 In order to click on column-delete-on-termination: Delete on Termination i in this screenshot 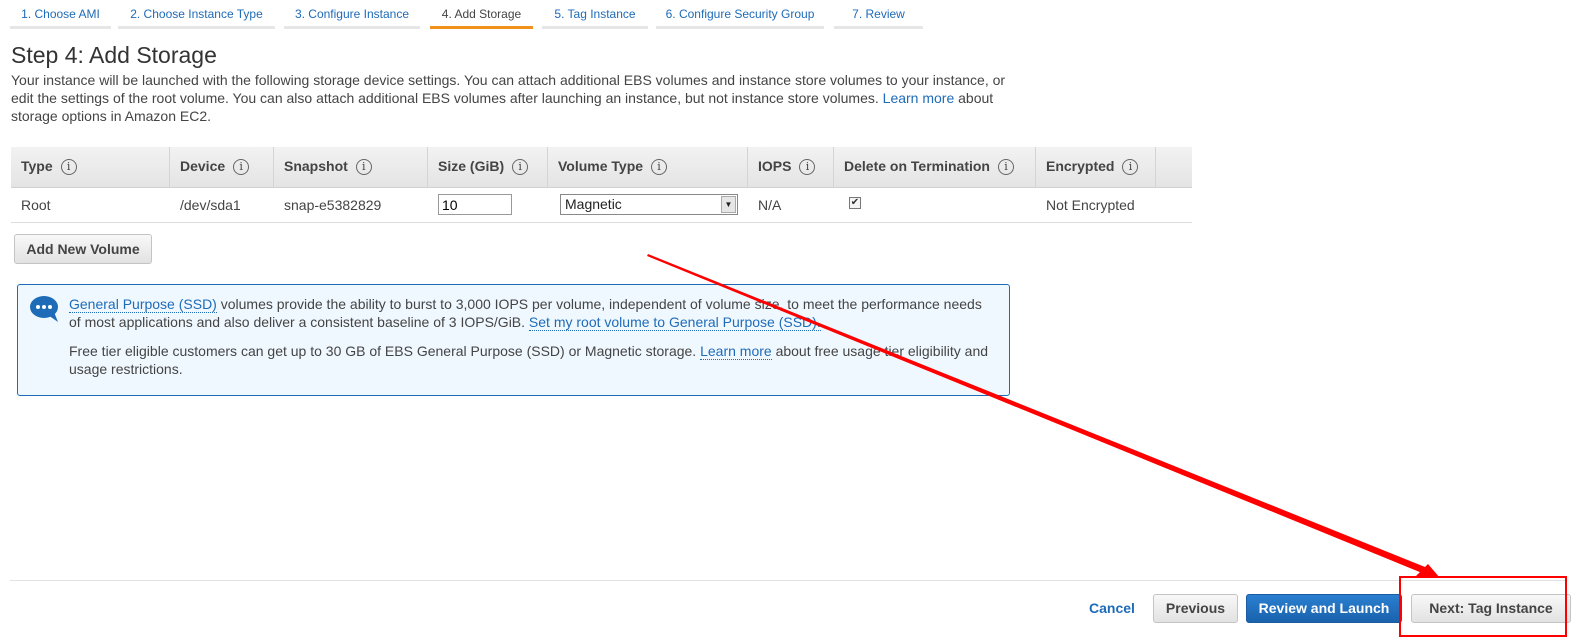, I will do `click(935, 167)`.